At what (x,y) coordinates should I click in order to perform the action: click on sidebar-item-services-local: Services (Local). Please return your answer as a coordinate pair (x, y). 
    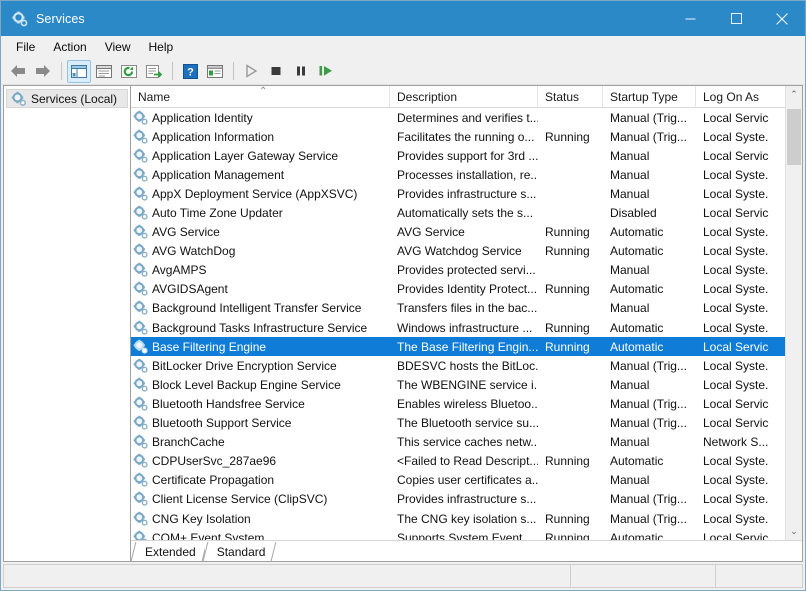
    Looking at the image, I should click on (67, 98).